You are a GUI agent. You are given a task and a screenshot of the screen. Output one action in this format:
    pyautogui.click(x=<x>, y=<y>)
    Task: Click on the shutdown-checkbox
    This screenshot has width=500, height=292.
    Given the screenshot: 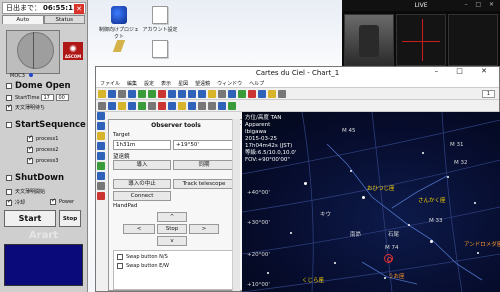 What is the action you would take?
    pyautogui.click(x=9, y=178)
    